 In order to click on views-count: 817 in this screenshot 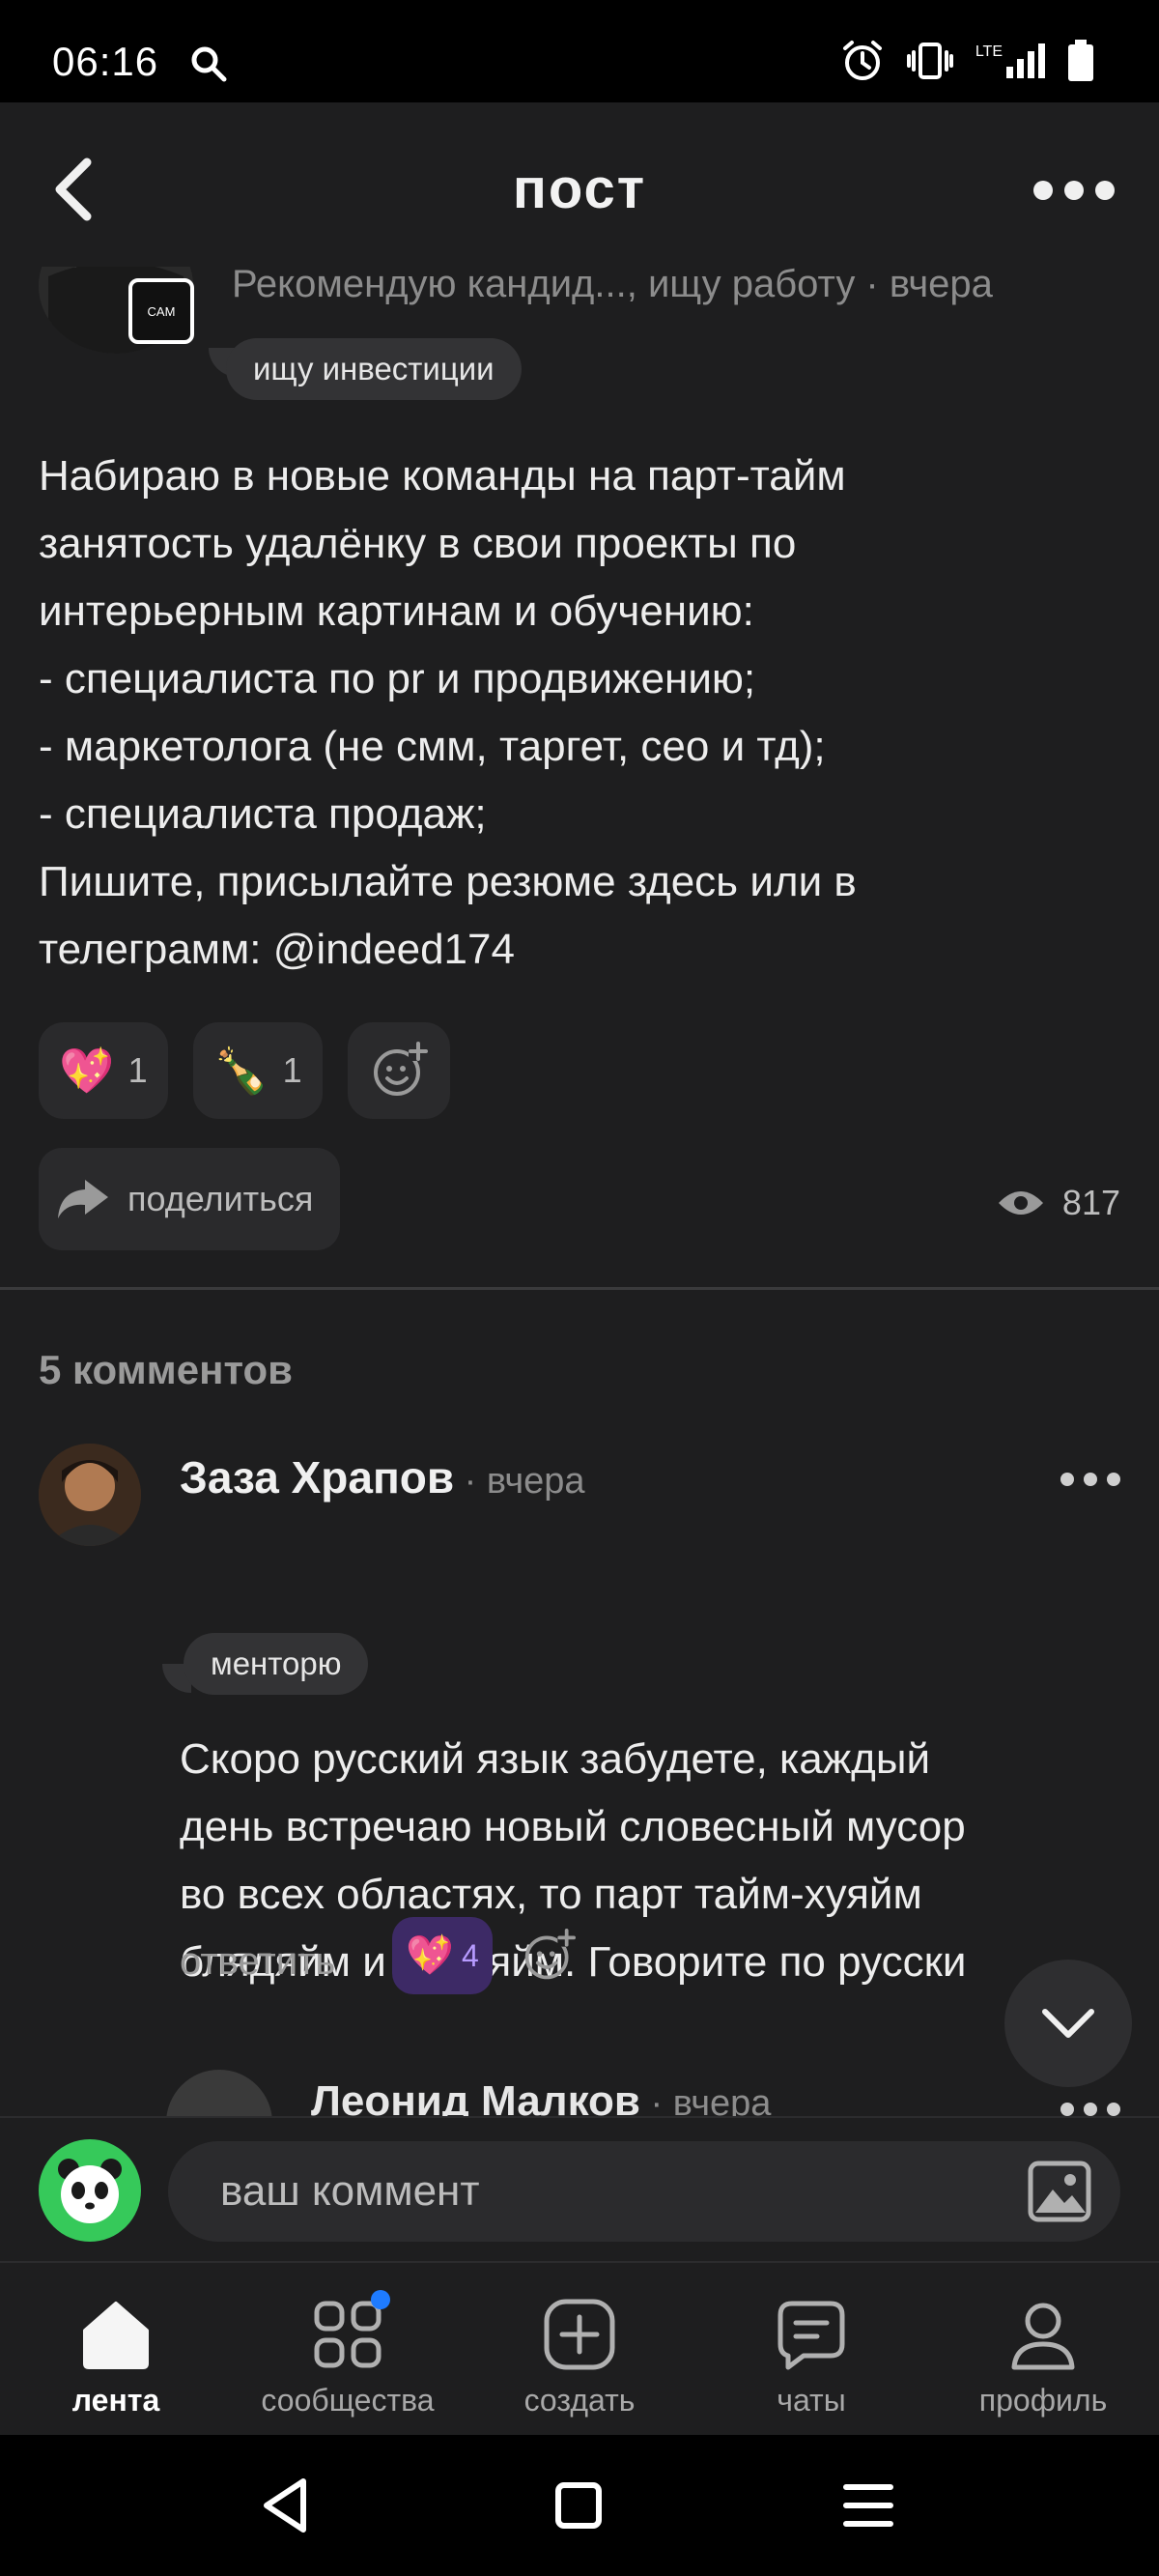, I will do `click(1090, 1203)`.